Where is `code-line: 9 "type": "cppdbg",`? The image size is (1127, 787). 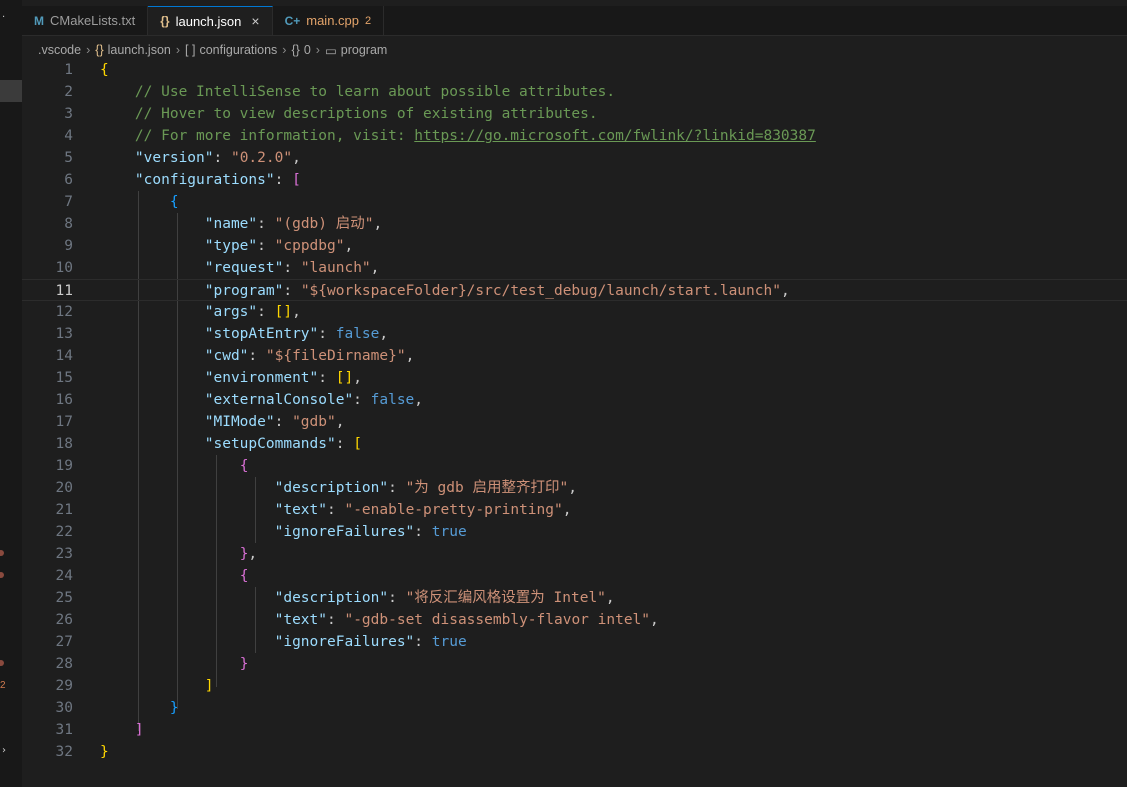 code-line: 9 "type": "cppdbg", is located at coordinates (574, 246).